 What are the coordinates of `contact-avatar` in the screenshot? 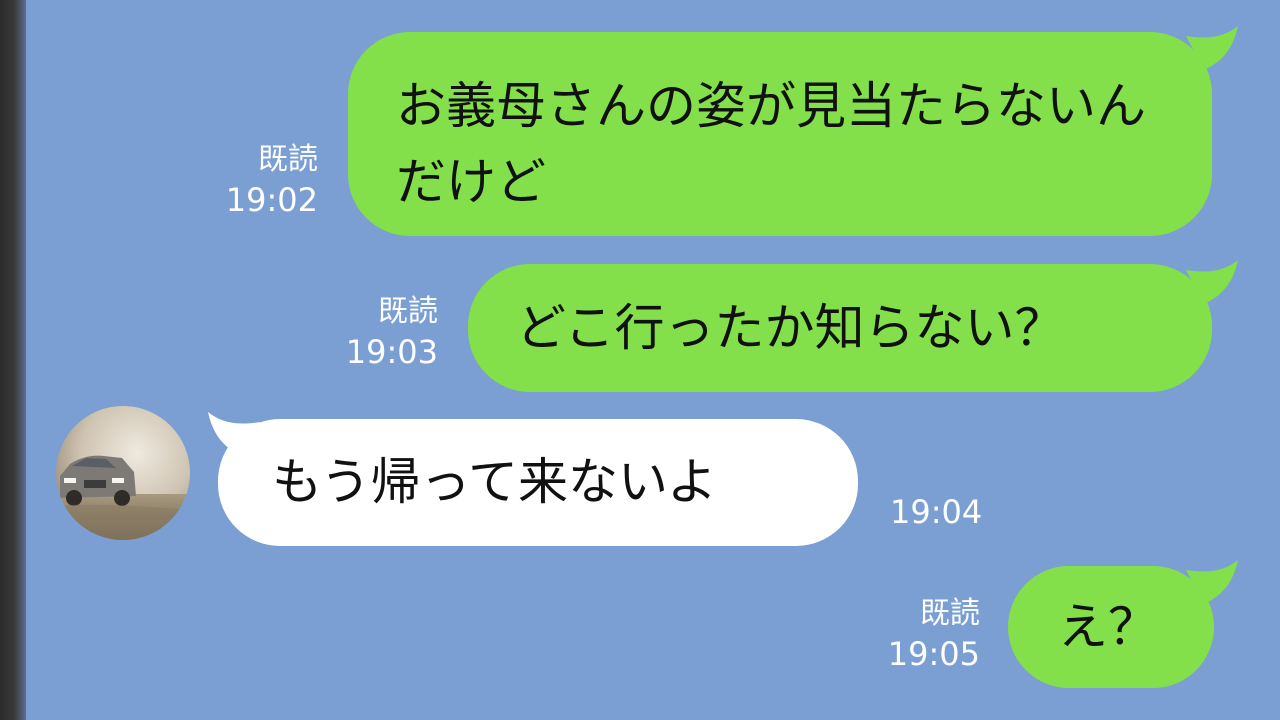 It's located at (123, 473).